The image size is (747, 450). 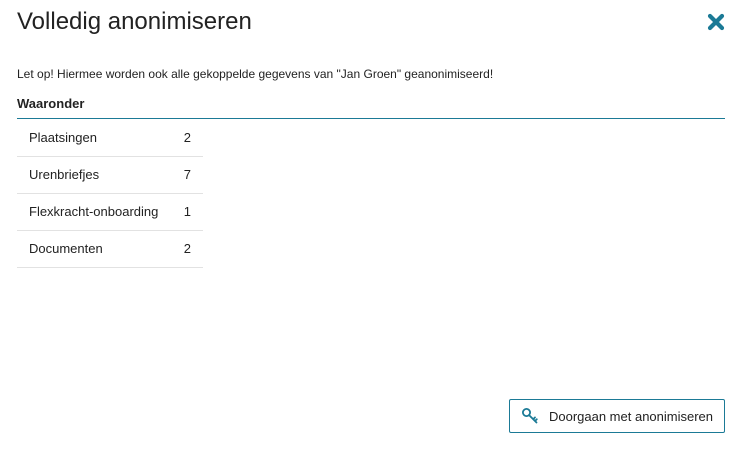 I want to click on row-label: Urenbriefjes, so click(x=90, y=175).